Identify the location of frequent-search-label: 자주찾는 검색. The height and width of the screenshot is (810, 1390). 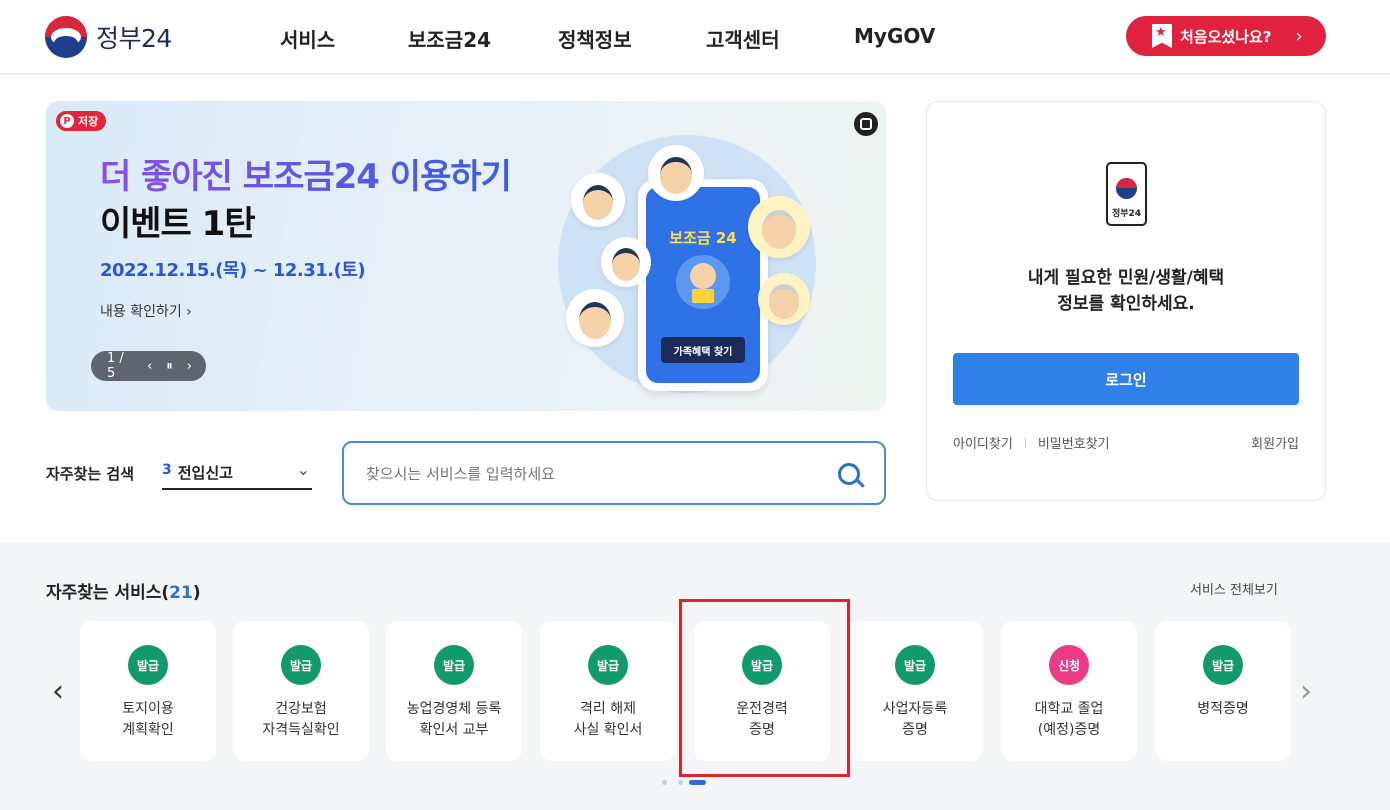
(90, 474).